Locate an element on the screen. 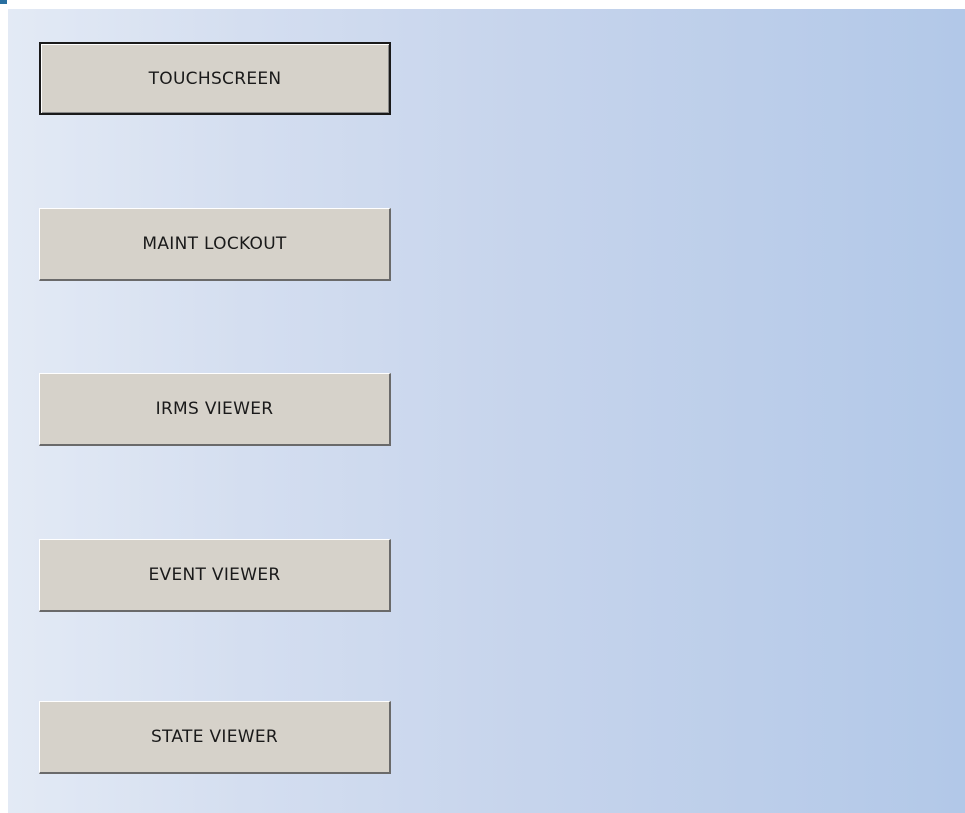 Image resolution: width=965 pixels, height=813 pixels. touchscreen-button: TOUCHSCREEN is located at coordinates (215, 78).